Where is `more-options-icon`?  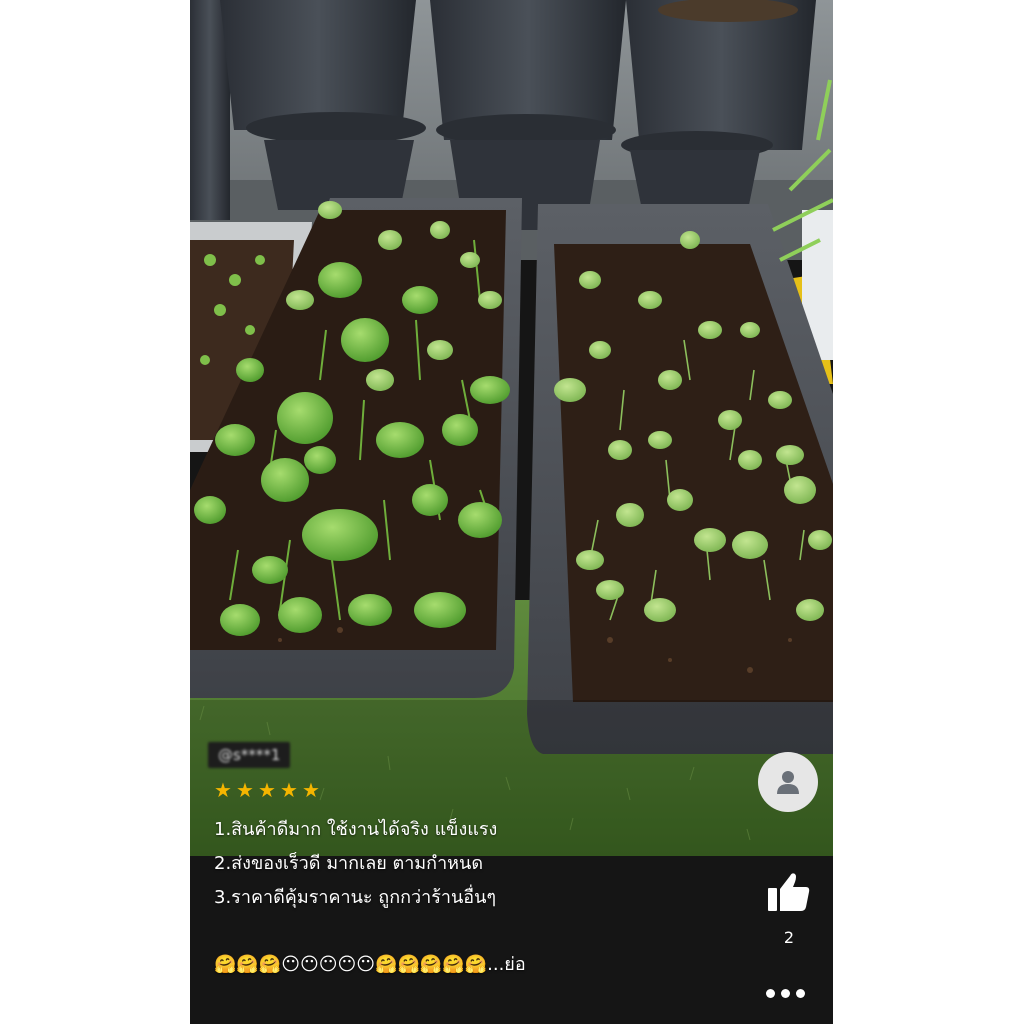 more-options-icon is located at coordinates (789, 993).